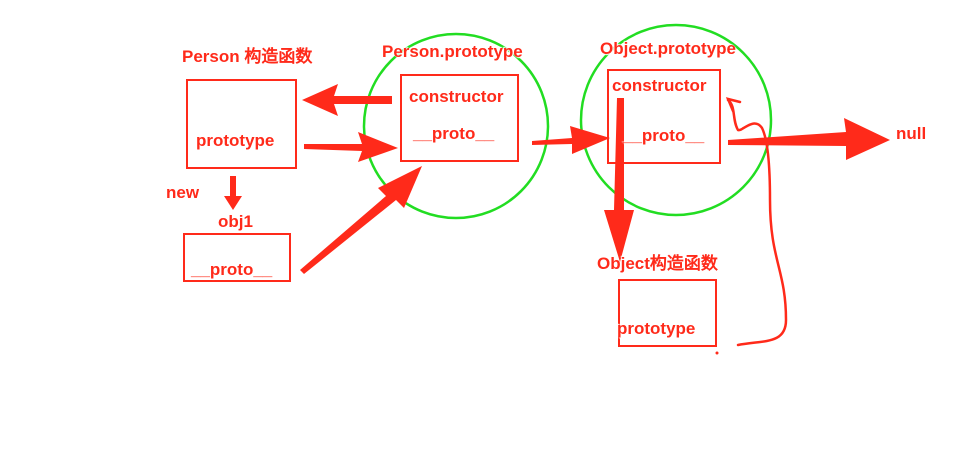  Describe the element at coordinates (911, 133) in the screenshot. I see `null-label: null` at that location.